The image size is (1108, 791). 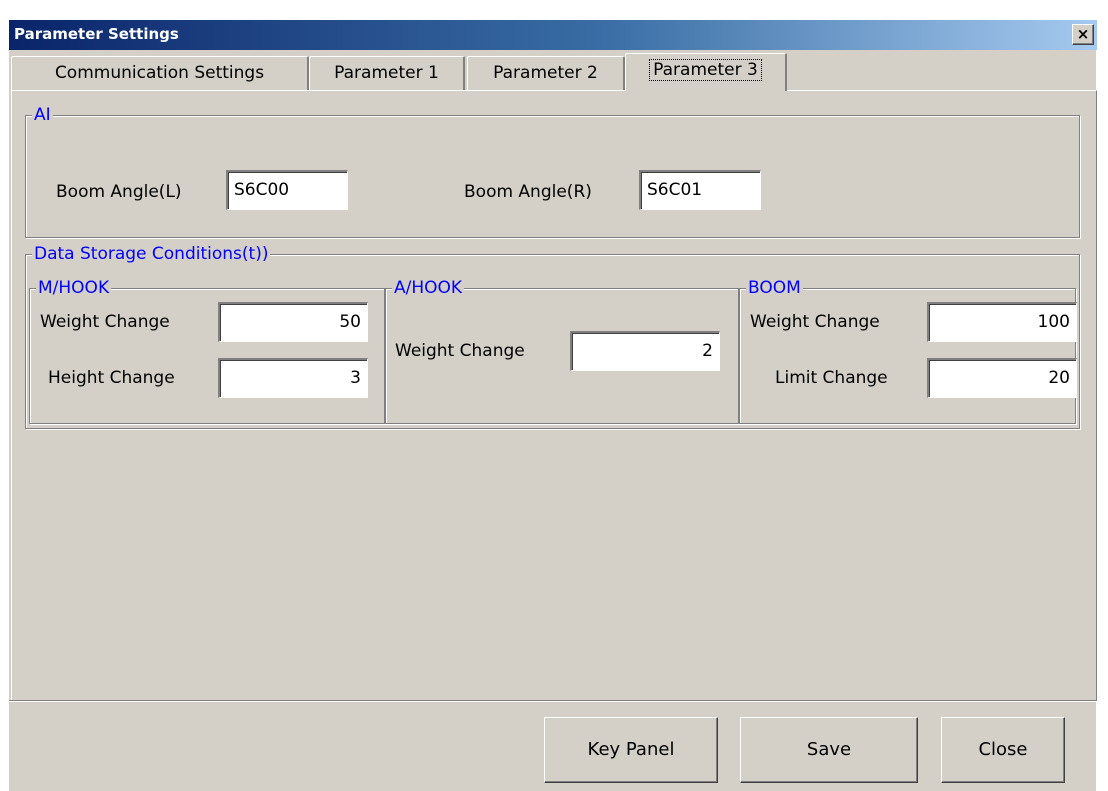 I want to click on a-hook-weight-change-input: 2, so click(x=645, y=351).